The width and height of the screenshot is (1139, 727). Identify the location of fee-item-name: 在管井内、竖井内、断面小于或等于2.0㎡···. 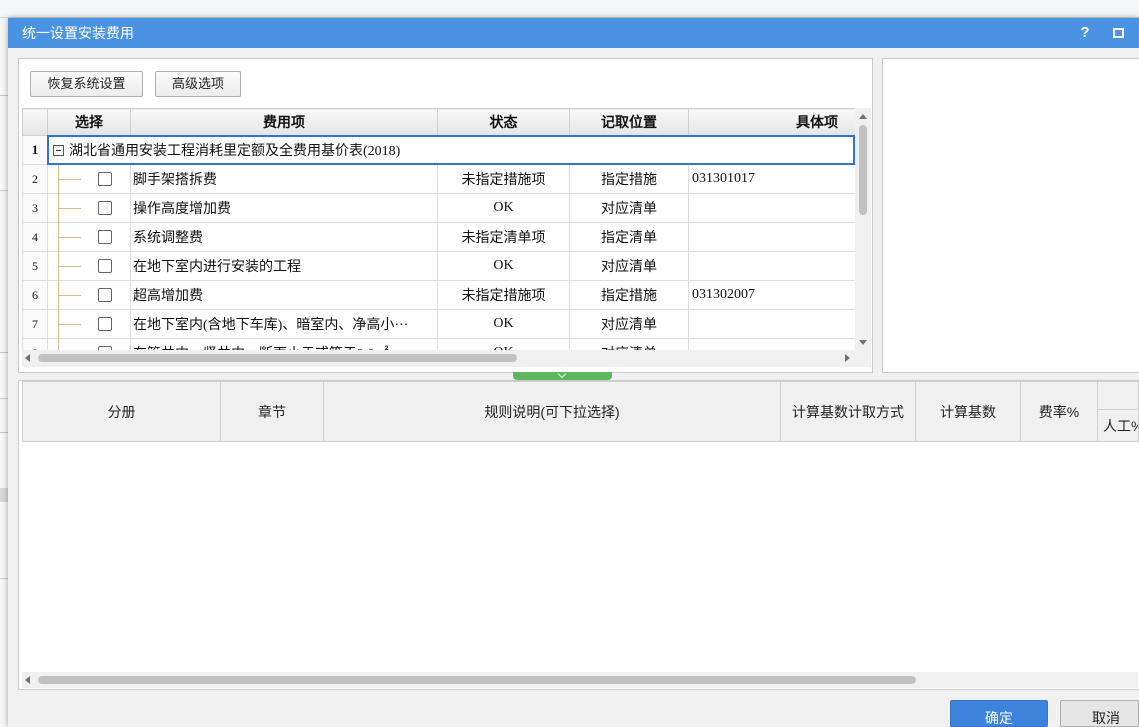
(284, 344).